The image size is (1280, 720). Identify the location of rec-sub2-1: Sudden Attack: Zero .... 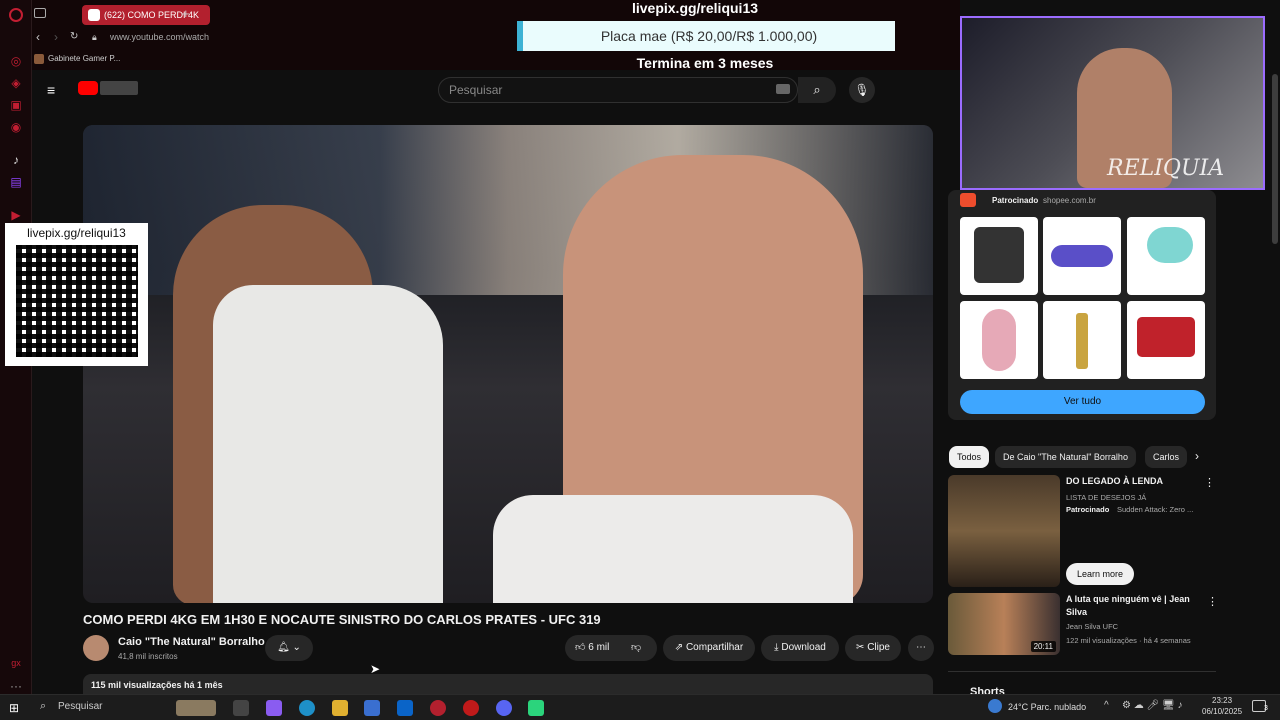
(1155, 509).